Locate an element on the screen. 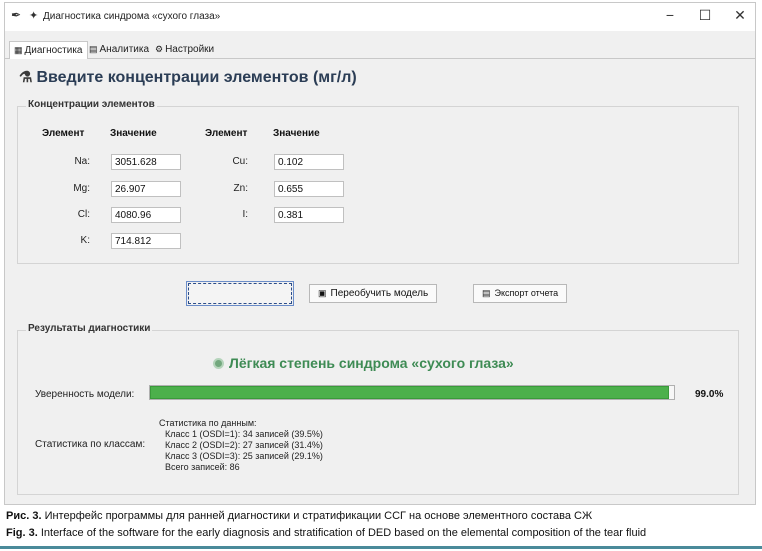 The width and height of the screenshot is (762, 551). cl-input is located at coordinates (146, 215).